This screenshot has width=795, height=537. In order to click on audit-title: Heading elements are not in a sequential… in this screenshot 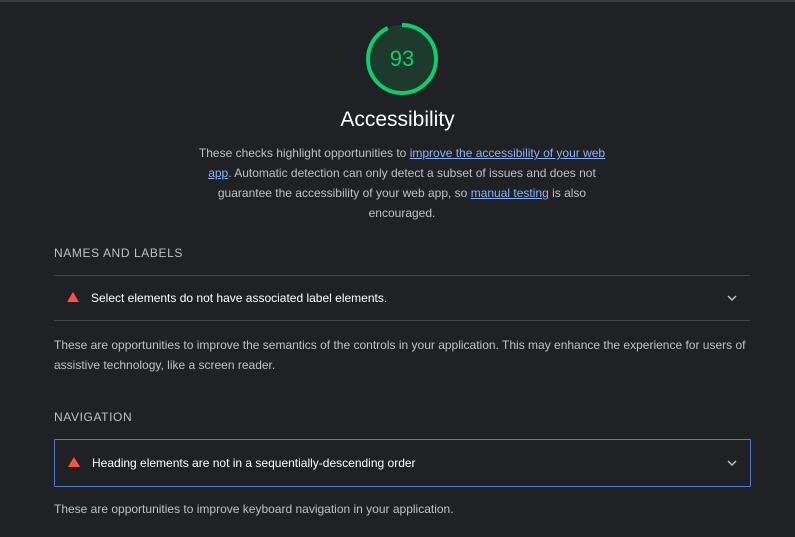, I will do `click(254, 463)`.